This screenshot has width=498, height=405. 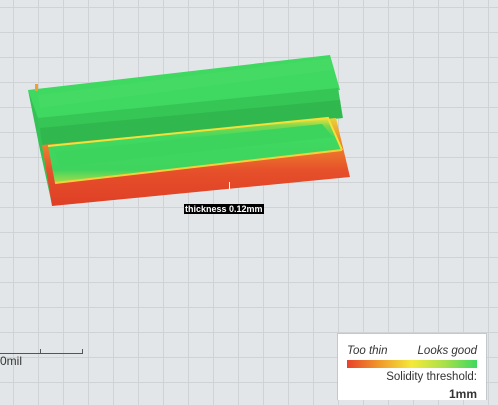 What do you see at coordinates (431, 377) in the screenshot?
I see `solidity-threshold-label: Solidity threshold:` at bounding box center [431, 377].